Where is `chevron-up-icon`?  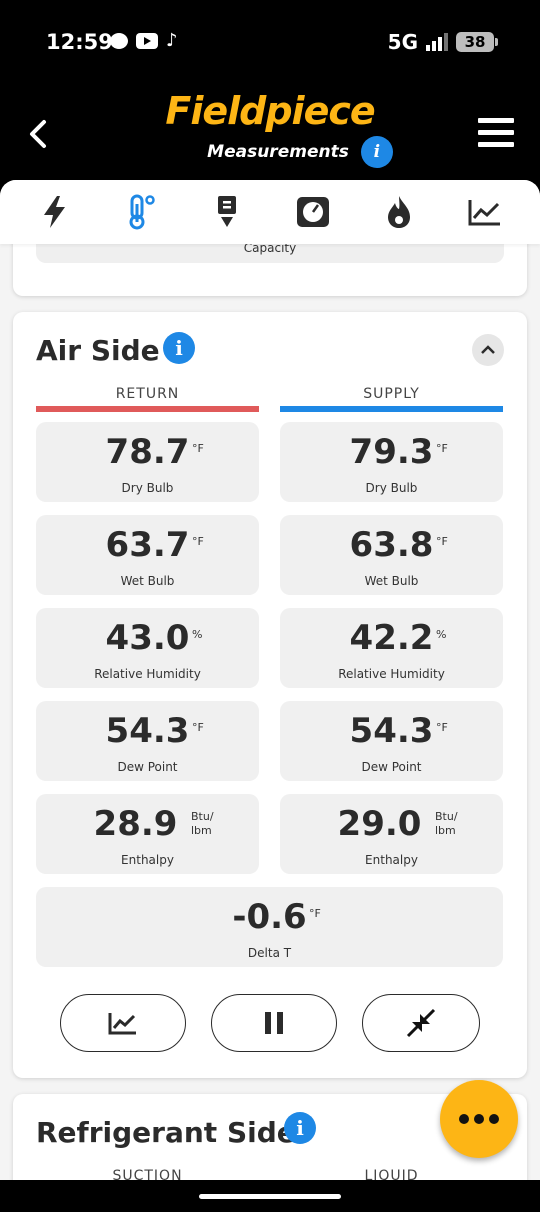 chevron-up-icon is located at coordinates (488, 349).